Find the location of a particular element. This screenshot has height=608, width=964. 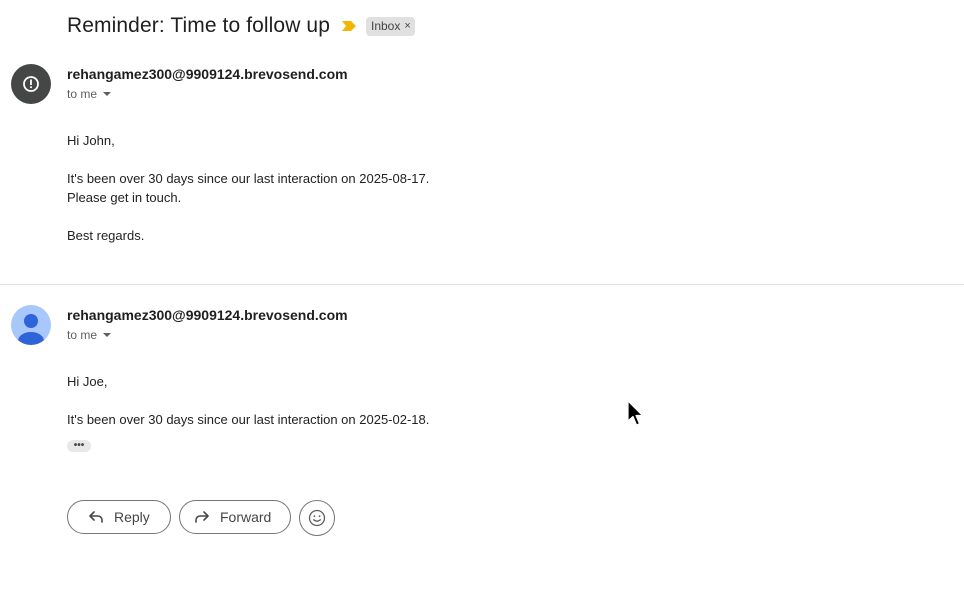

forward-icon is located at coordinates (202, 517).